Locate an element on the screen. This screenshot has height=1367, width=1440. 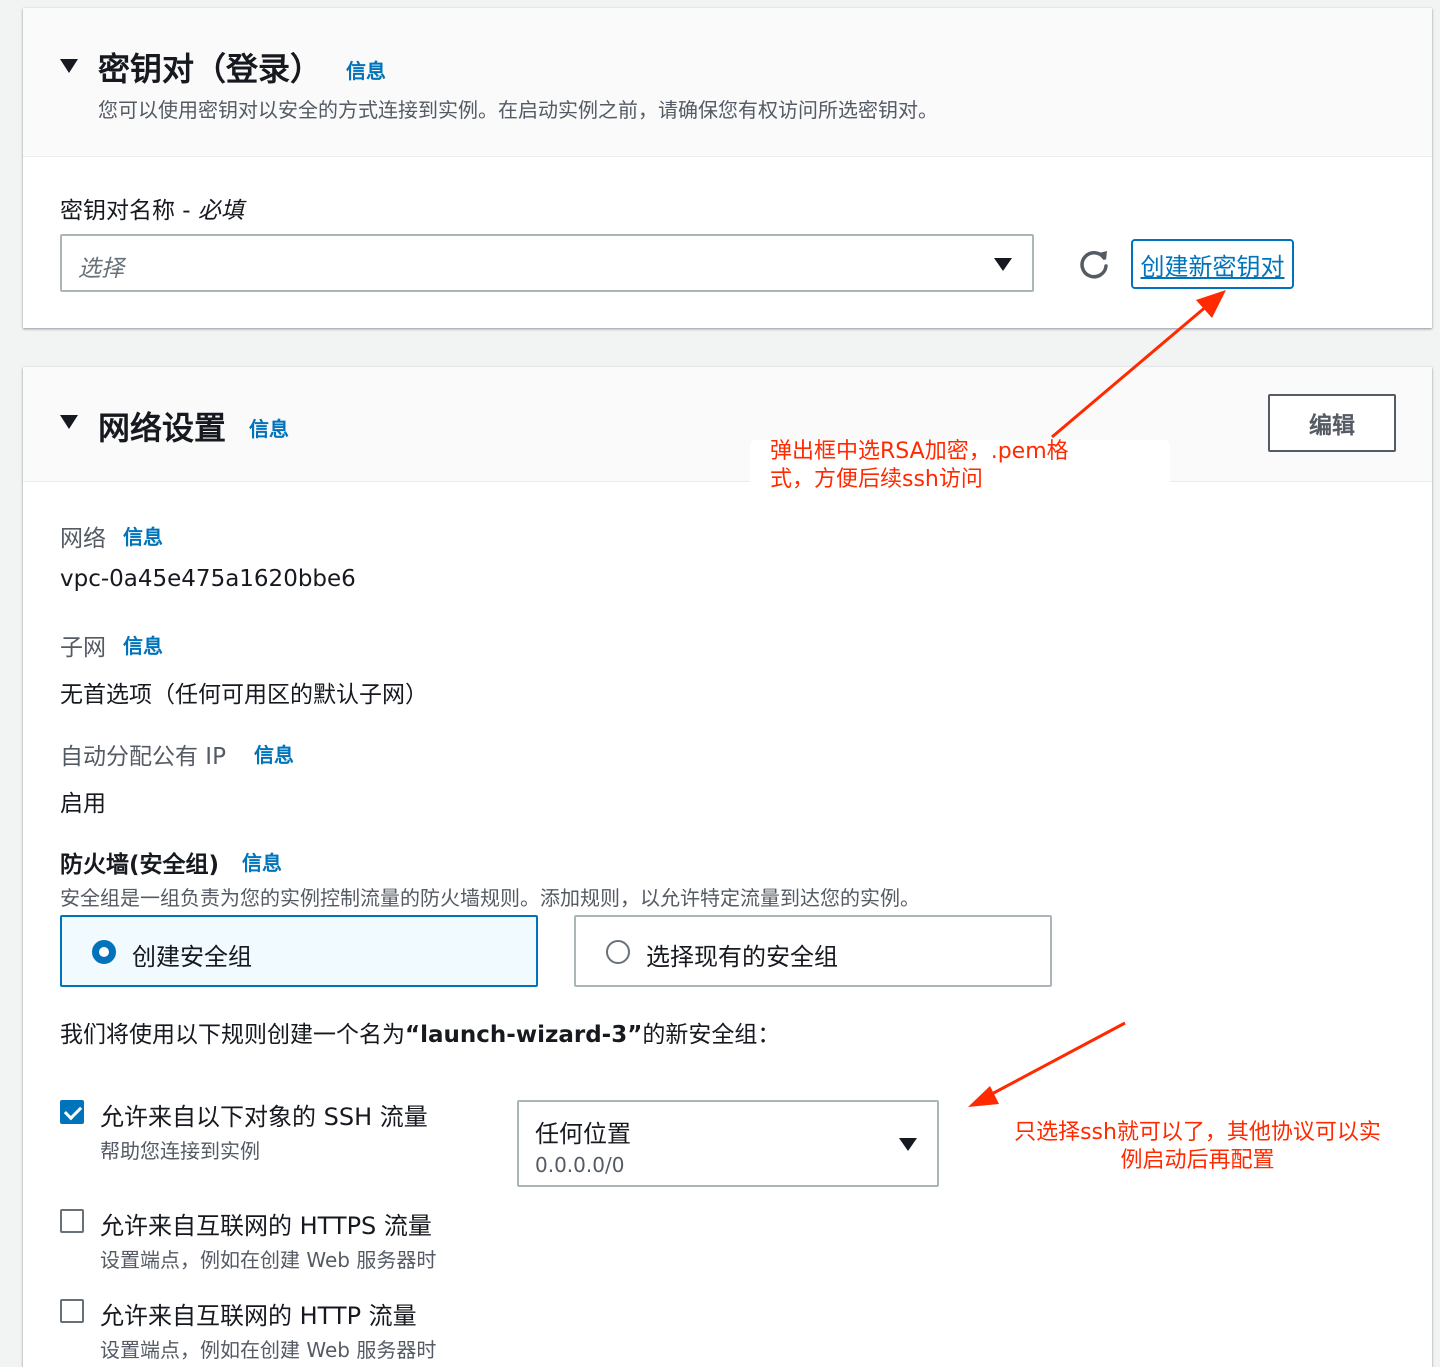
ssh-traffic-description: 帮助您连接到实例 is located at coordinates (180, 1151).